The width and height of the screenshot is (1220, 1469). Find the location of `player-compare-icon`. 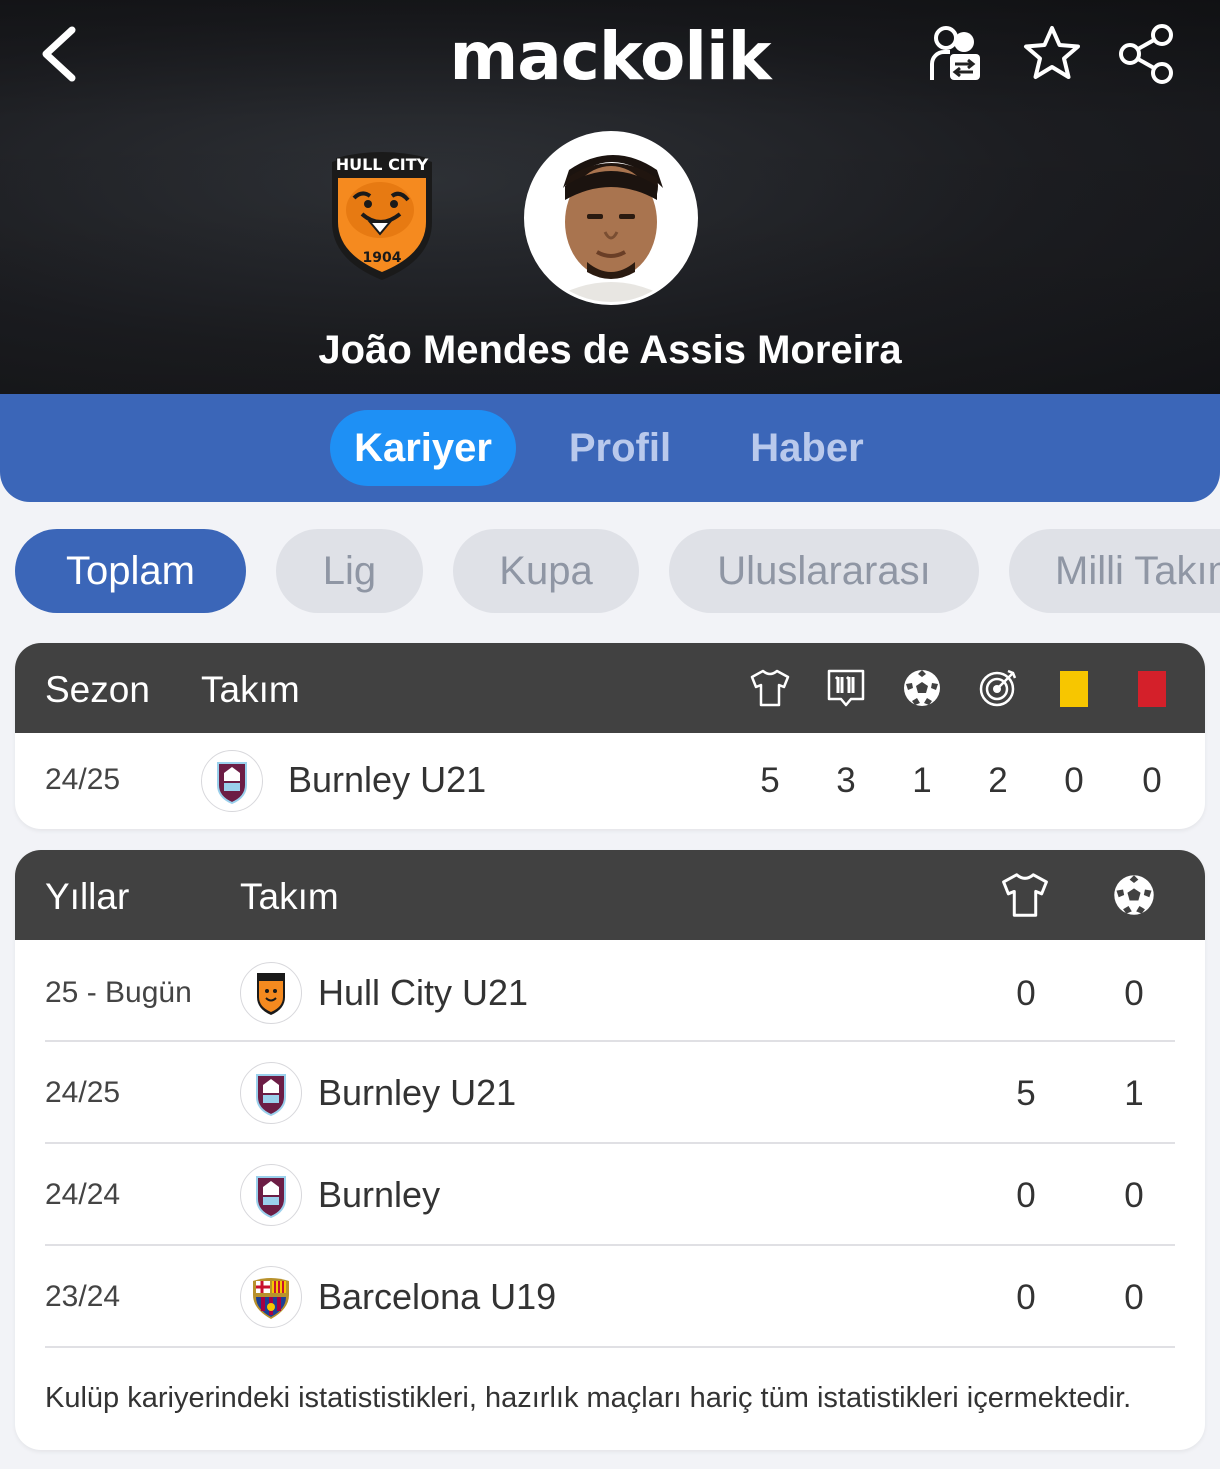

player-compare-icon is located at coordinates (956, 54).